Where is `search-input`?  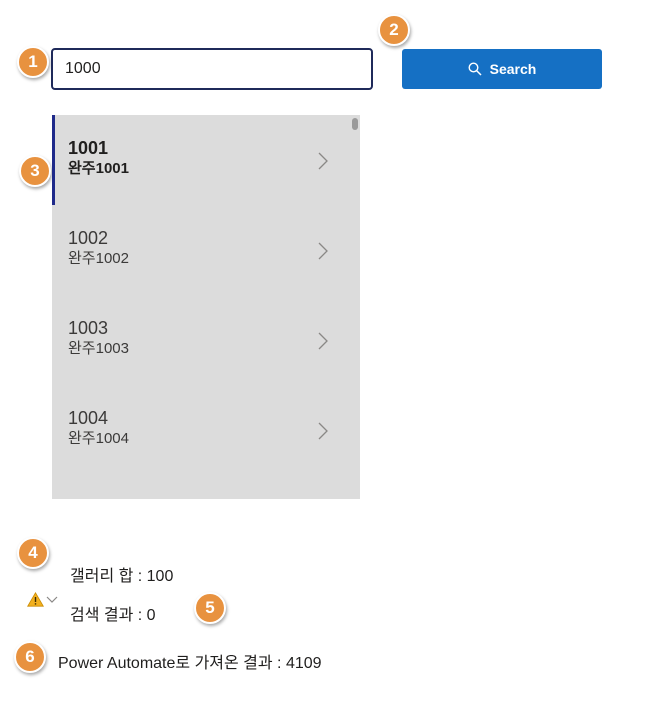
search-input is located at coordinates (212, 69).